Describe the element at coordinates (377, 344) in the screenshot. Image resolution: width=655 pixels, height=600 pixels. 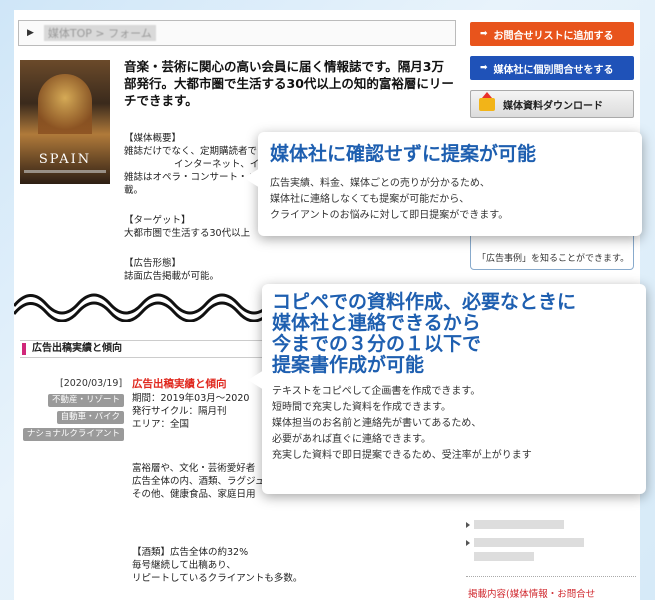
I see `callout-title-line: 今までの３分の１以下で` at that location.